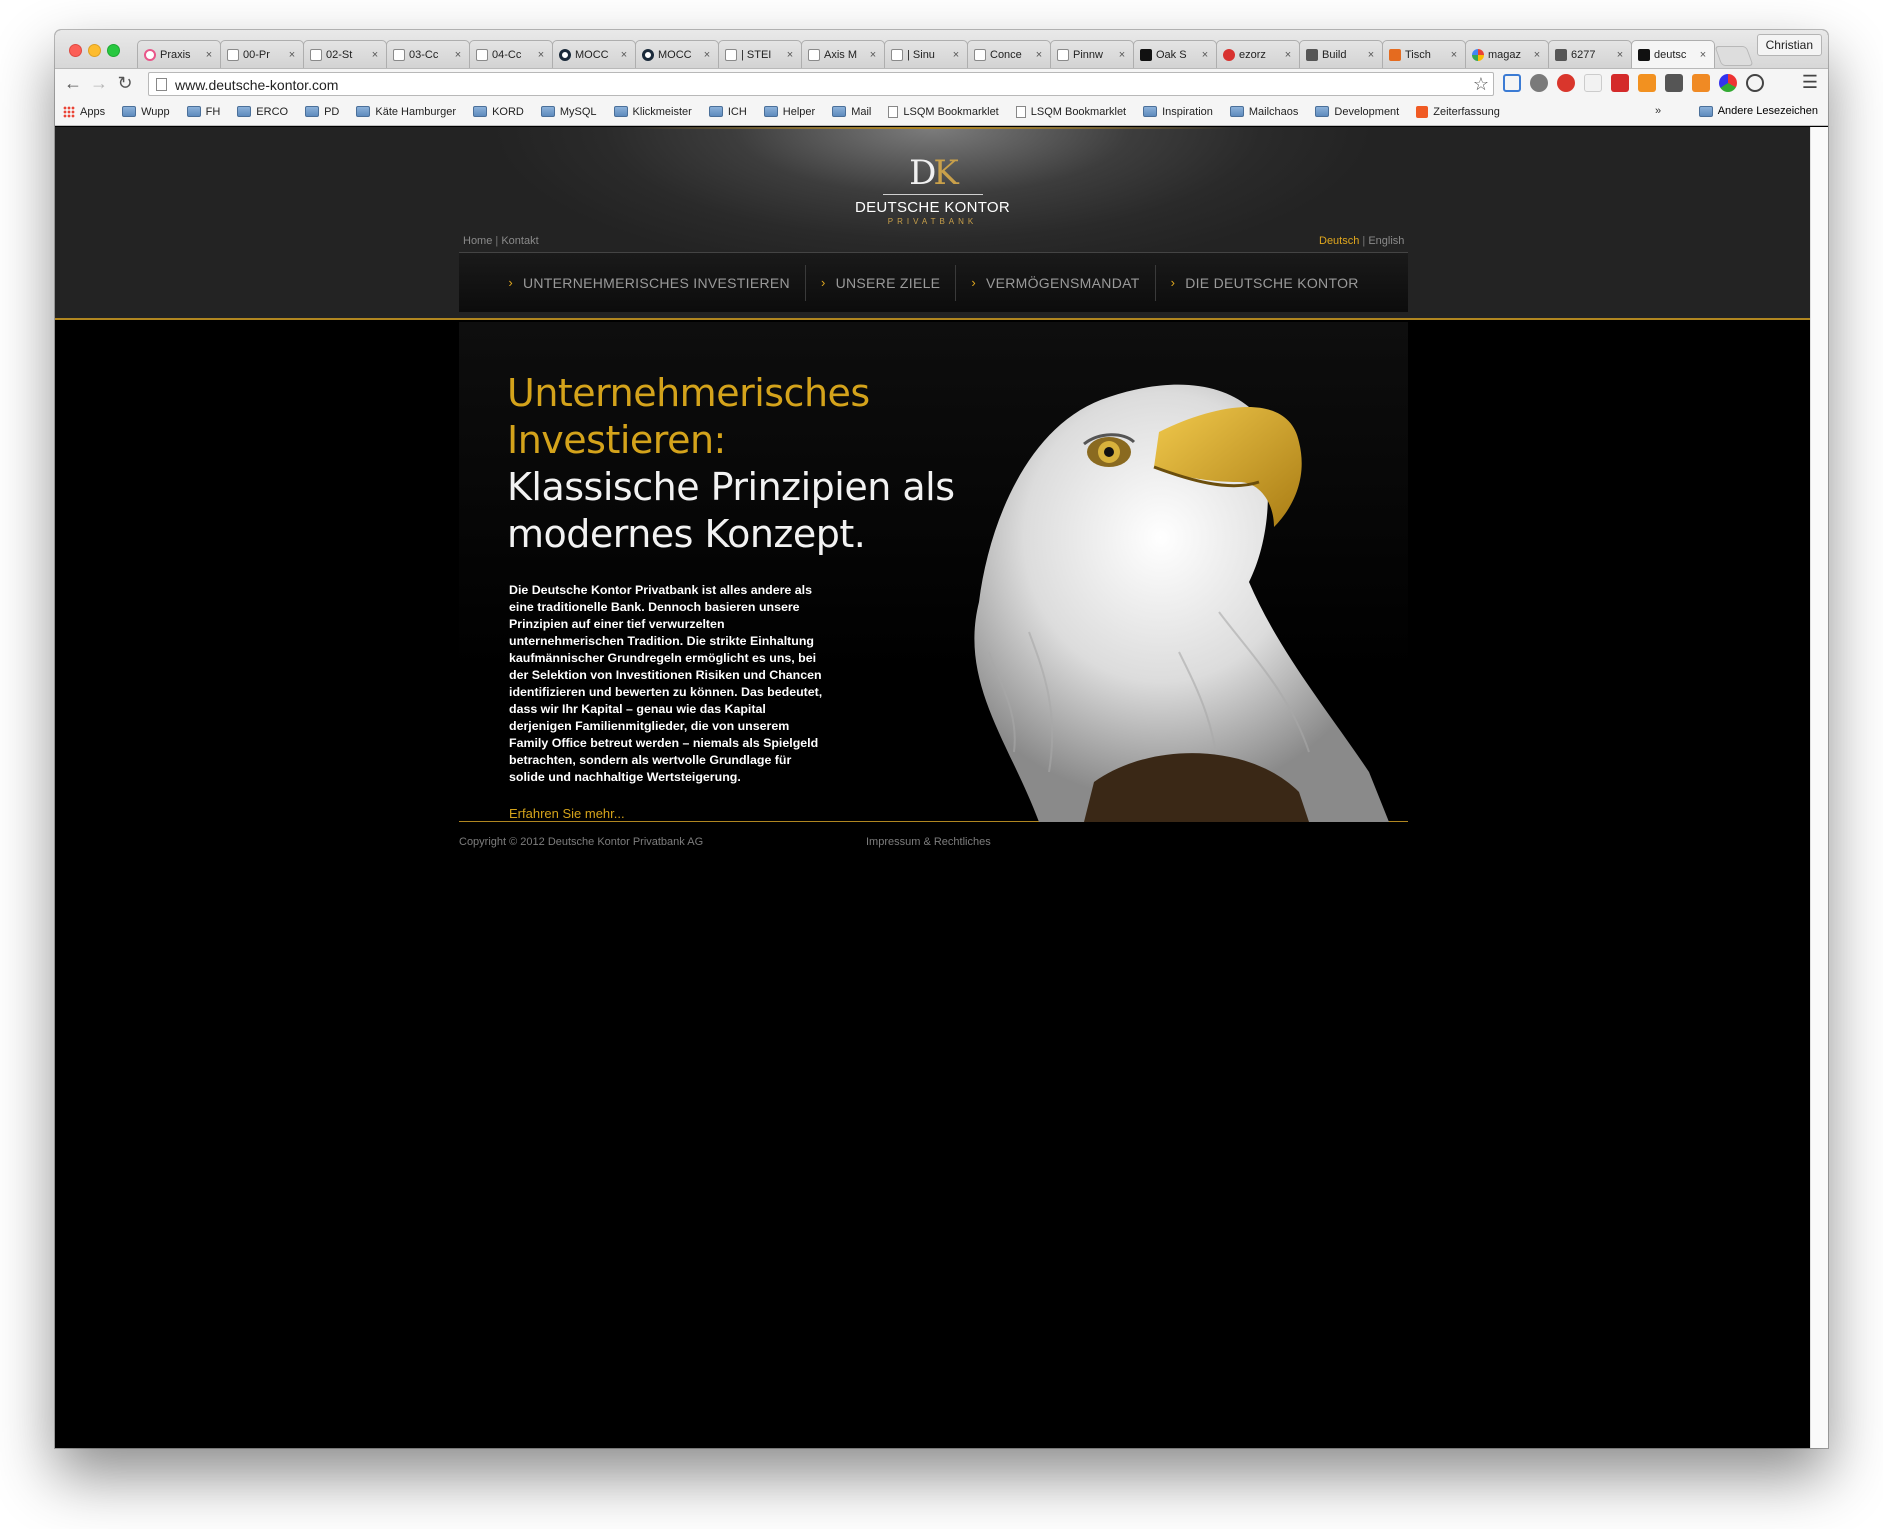 Image resolution: width=1883 pixels, height=1529 pixels. What do you see at coordinates (933, 190) in the screenshot?
I see `site-logo: DK DEUTSCHE KONTOR PRIVATBANK` at bounding box center [933, 190].